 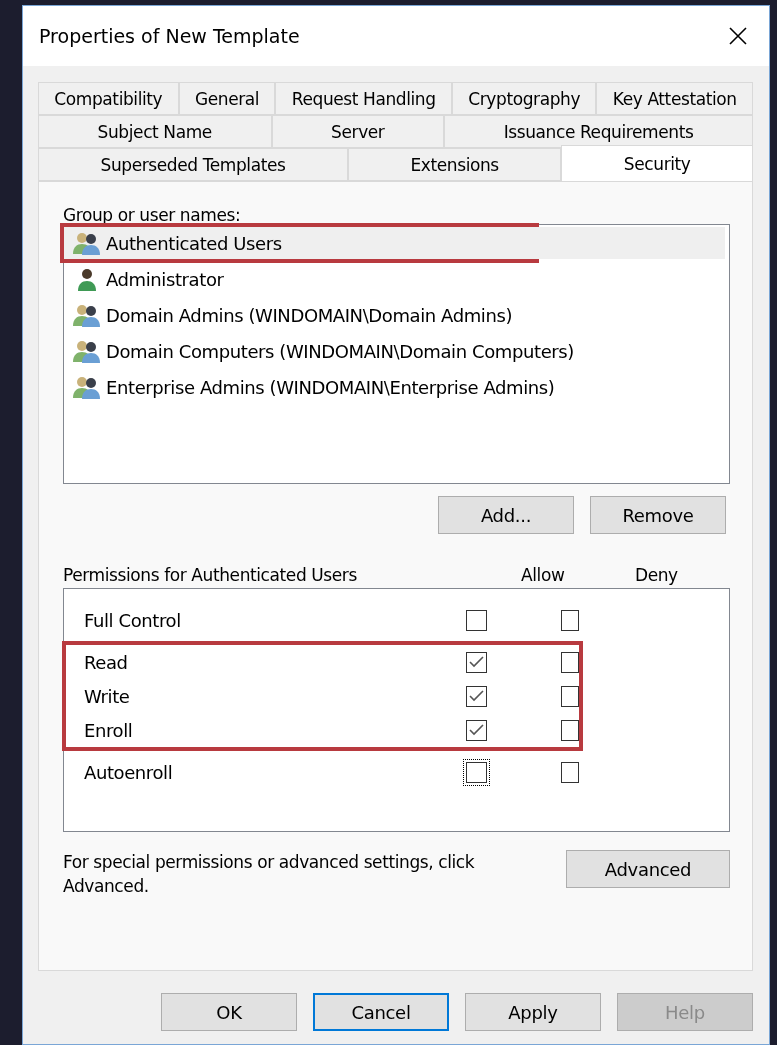 I want to click on permission-name: Enroll, so click(x=109, y=730).